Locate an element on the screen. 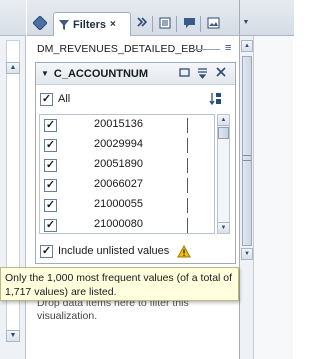 The width and height of the screenshot is (320, 359). value-label: 20029994 is located at coordinates (118, 144).